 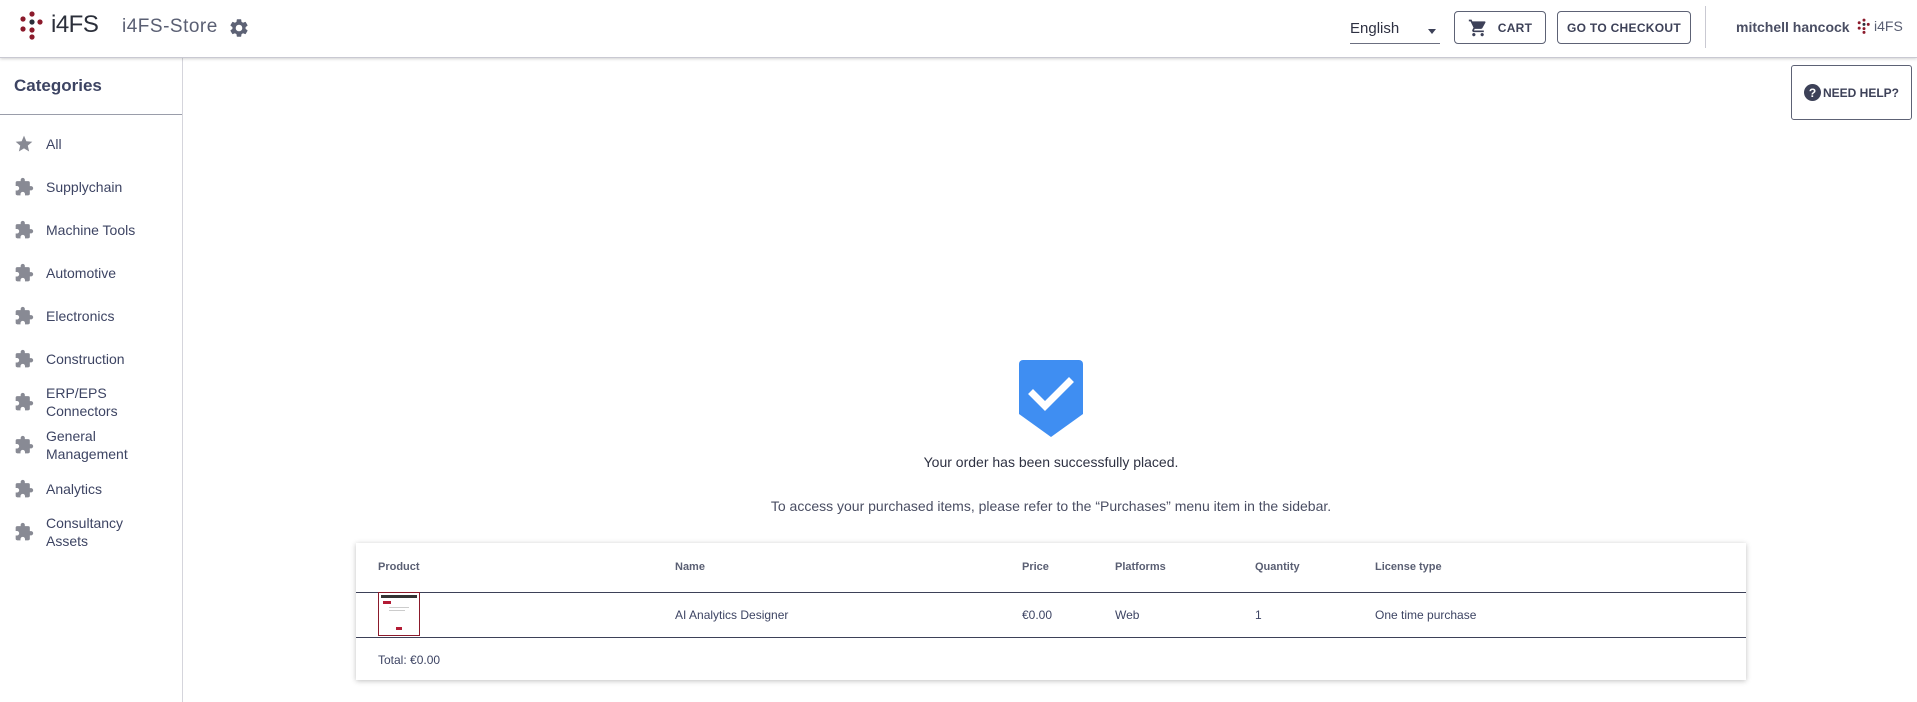 I want to click on sidebar-item-label: Supplychain, so click(x=84, y=187).